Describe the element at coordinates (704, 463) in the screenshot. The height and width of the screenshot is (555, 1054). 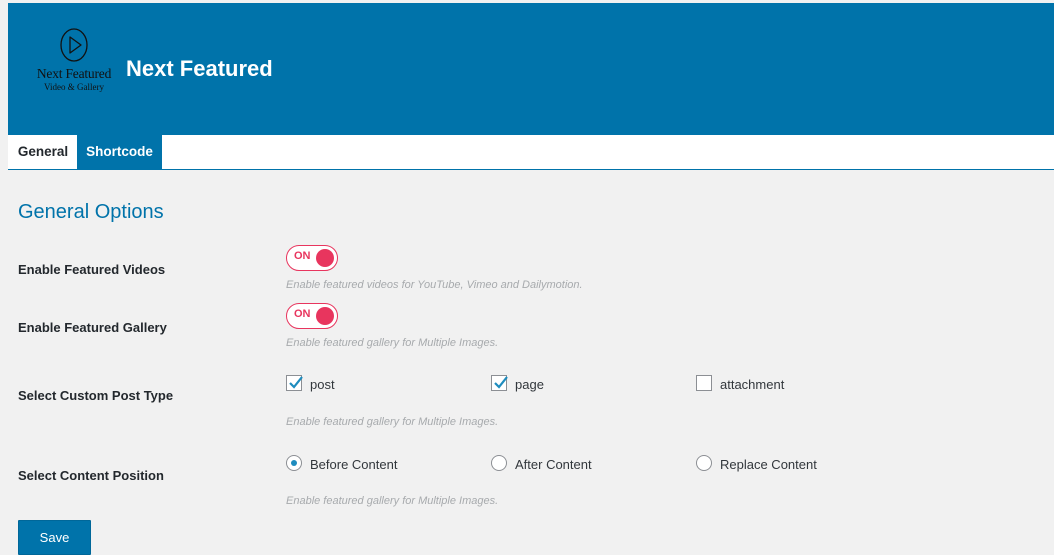
I see `radio-replace-content` at that location.